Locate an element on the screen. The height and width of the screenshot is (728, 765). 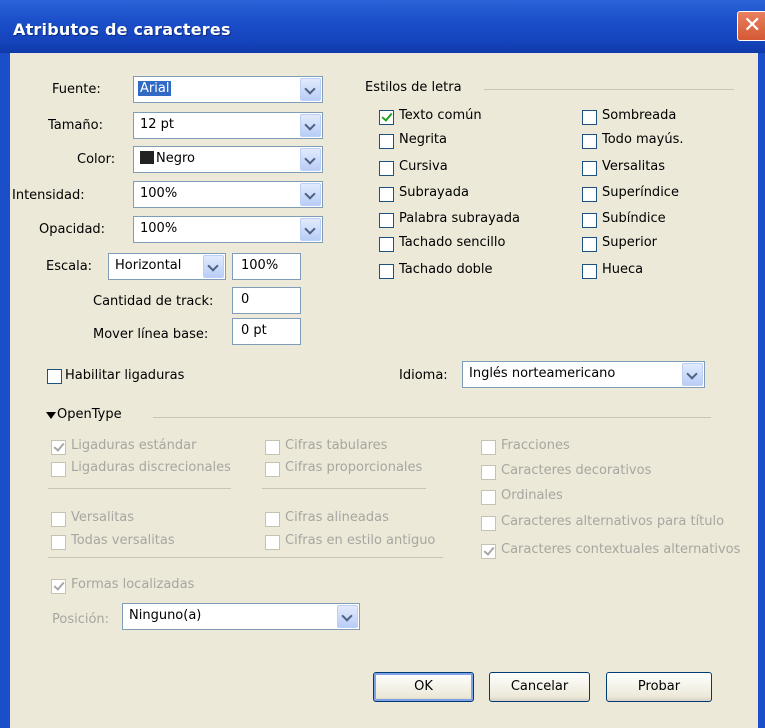
color-value: Negro is located at coordinates (175, 158).